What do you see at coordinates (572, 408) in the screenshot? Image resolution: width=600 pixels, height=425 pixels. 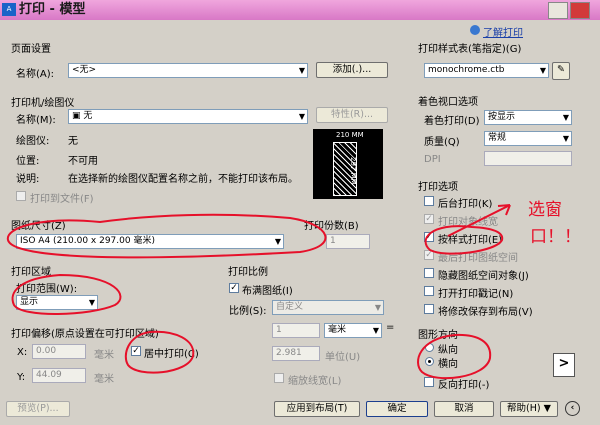 I see `collapse-arrow-icon: ‹` at bounding box center [572, 408].